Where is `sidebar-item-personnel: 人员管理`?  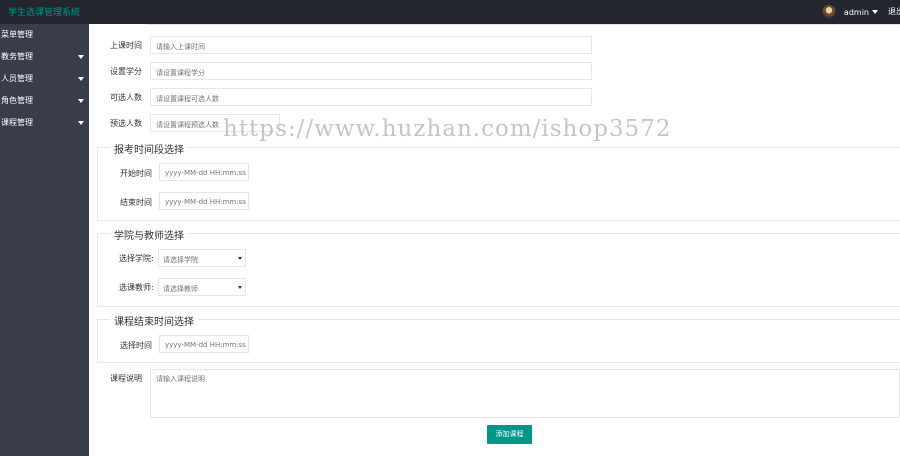
sidebar-item-personnel: 人员管理 is located at coordinates (44, 79).